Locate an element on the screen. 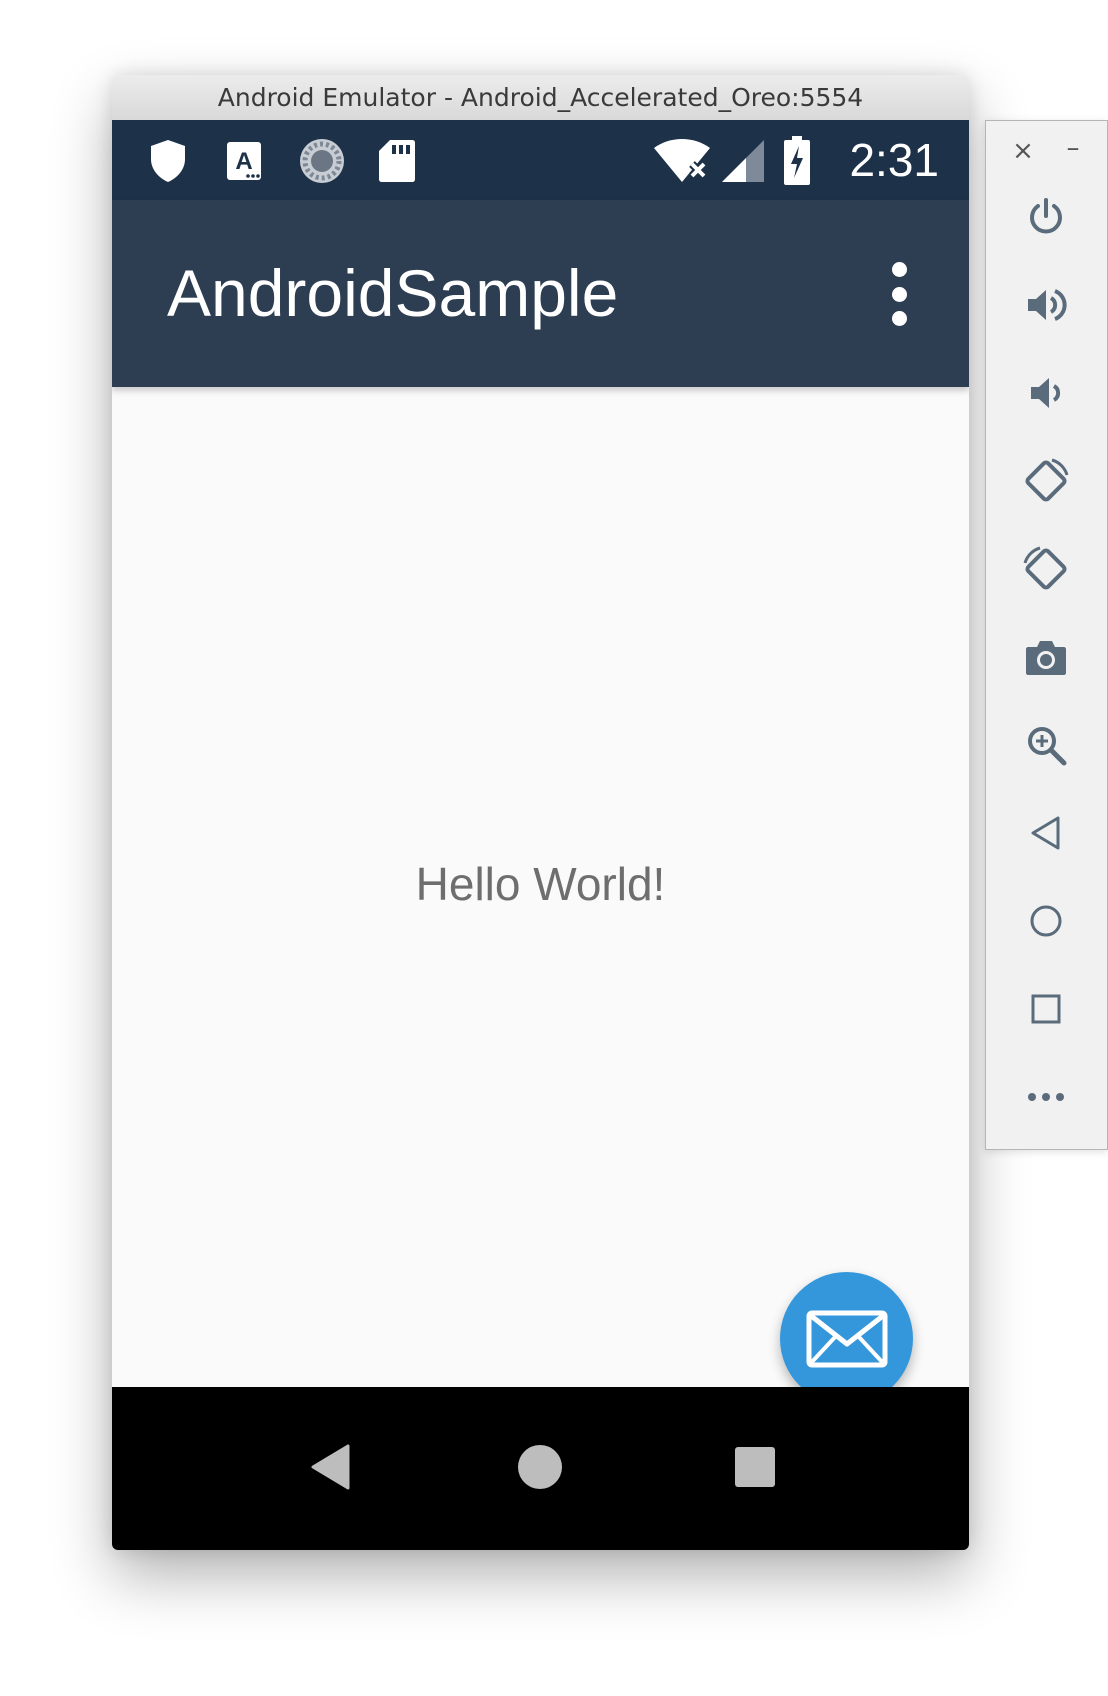 The width and height of the screenshot is (1108, 1696). app-bar: AndroidSample is located at coordinates (540, 293).